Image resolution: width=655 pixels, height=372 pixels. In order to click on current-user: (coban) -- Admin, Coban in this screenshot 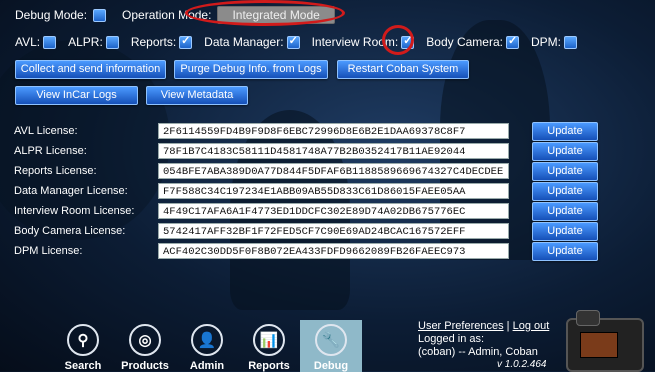, I will do `click(478, 352)`.